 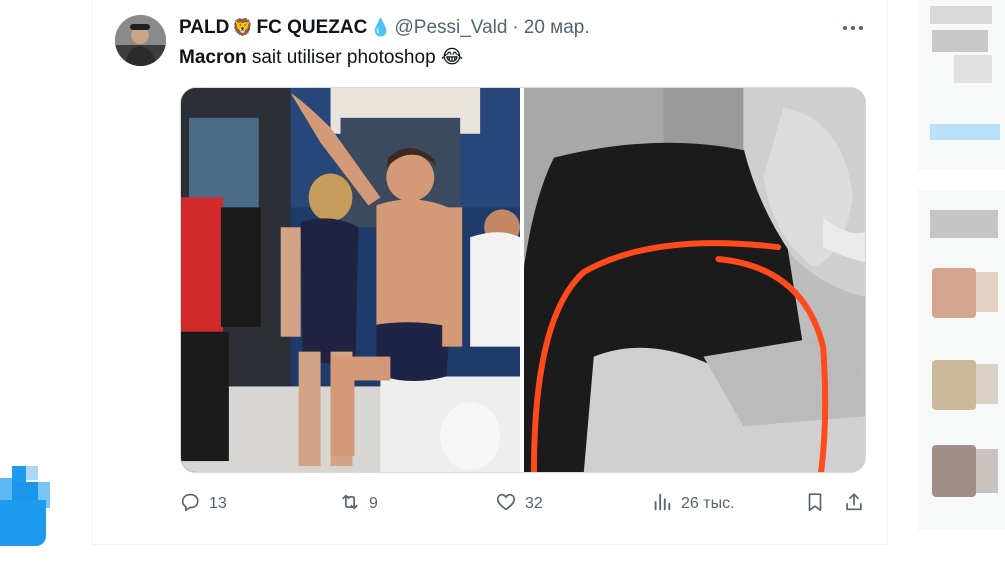 I want to click on blurred-sidebar-panel-bottom, so click(x=961, y=360).